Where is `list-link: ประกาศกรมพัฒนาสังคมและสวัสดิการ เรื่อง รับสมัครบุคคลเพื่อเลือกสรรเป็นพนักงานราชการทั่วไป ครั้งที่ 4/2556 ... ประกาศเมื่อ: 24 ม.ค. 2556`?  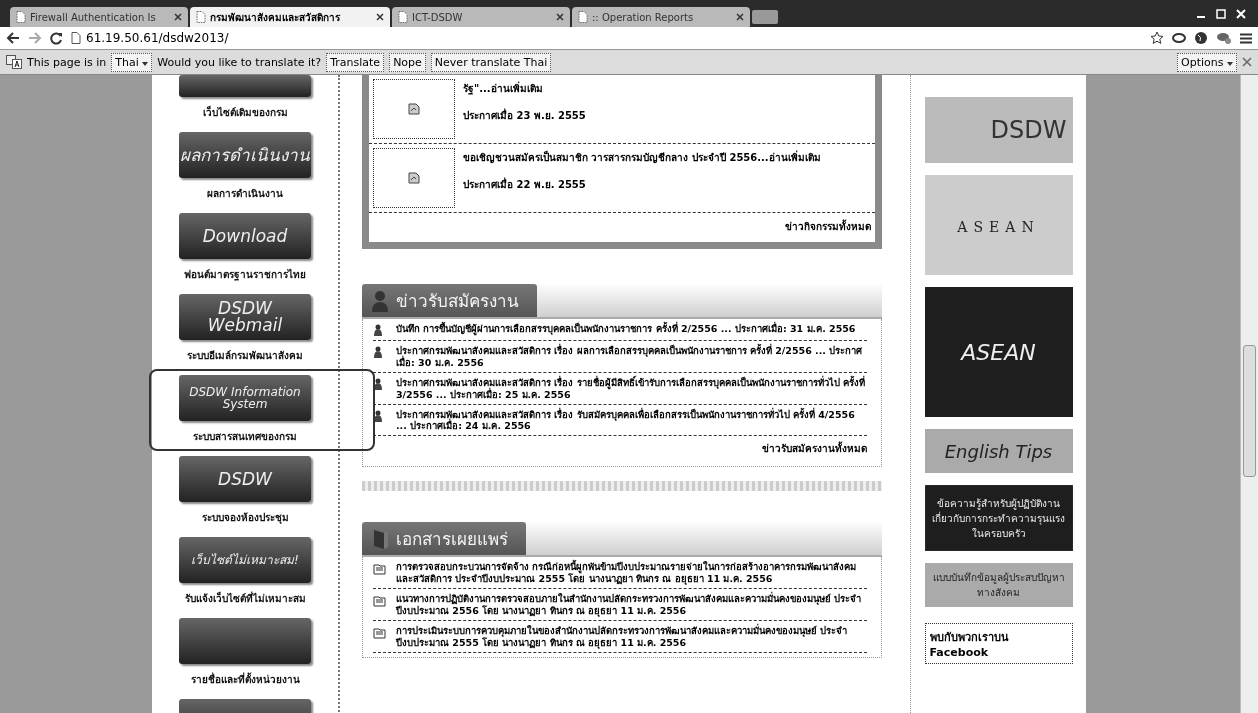 list-link: ประกาศกรมพัฒนาสังคมและสวัสดิการ เรื่อง รับสมัครบุคคลเพื่อเลือกสรรเป็นพนักงานราชการทั่วไป ครั้งที่ 4/2556 ... ประกาศเมื่อ: 24 ม.ค. 2556 is located at coordinates (631, 420).